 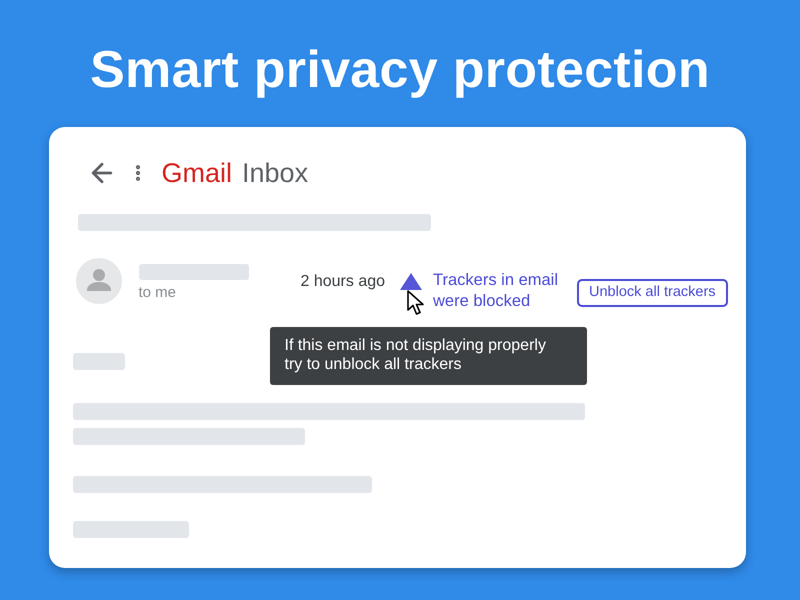 I want to click on text-placeholder-bar, so click(x=98, y=361).